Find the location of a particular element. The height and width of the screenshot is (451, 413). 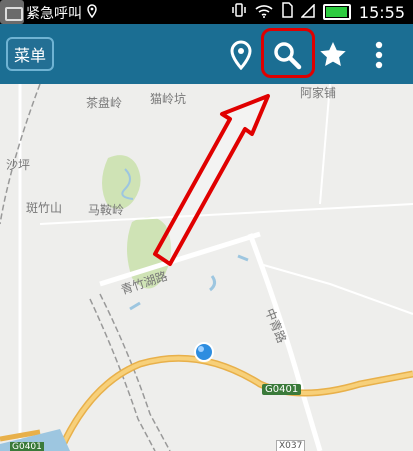

map-label: 茶盘岭 is located at coordinates (104, 103).